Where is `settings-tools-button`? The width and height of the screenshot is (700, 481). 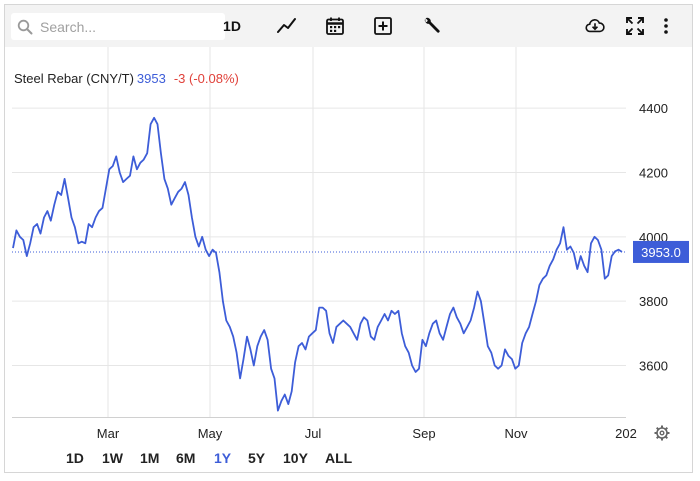 settings-tools-button is located at coordinates (431, 26).